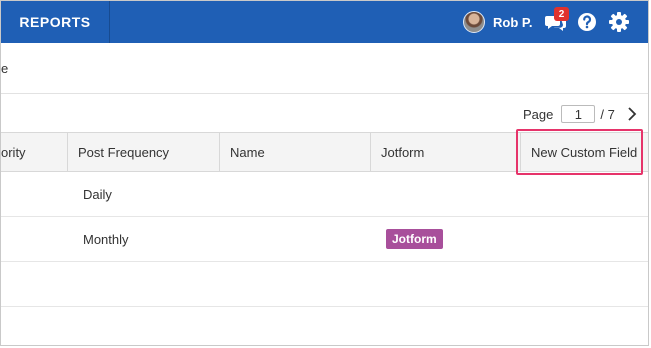 The width and height of the screenshot is (651, 348). I want to click on divider, so click(324, 93).